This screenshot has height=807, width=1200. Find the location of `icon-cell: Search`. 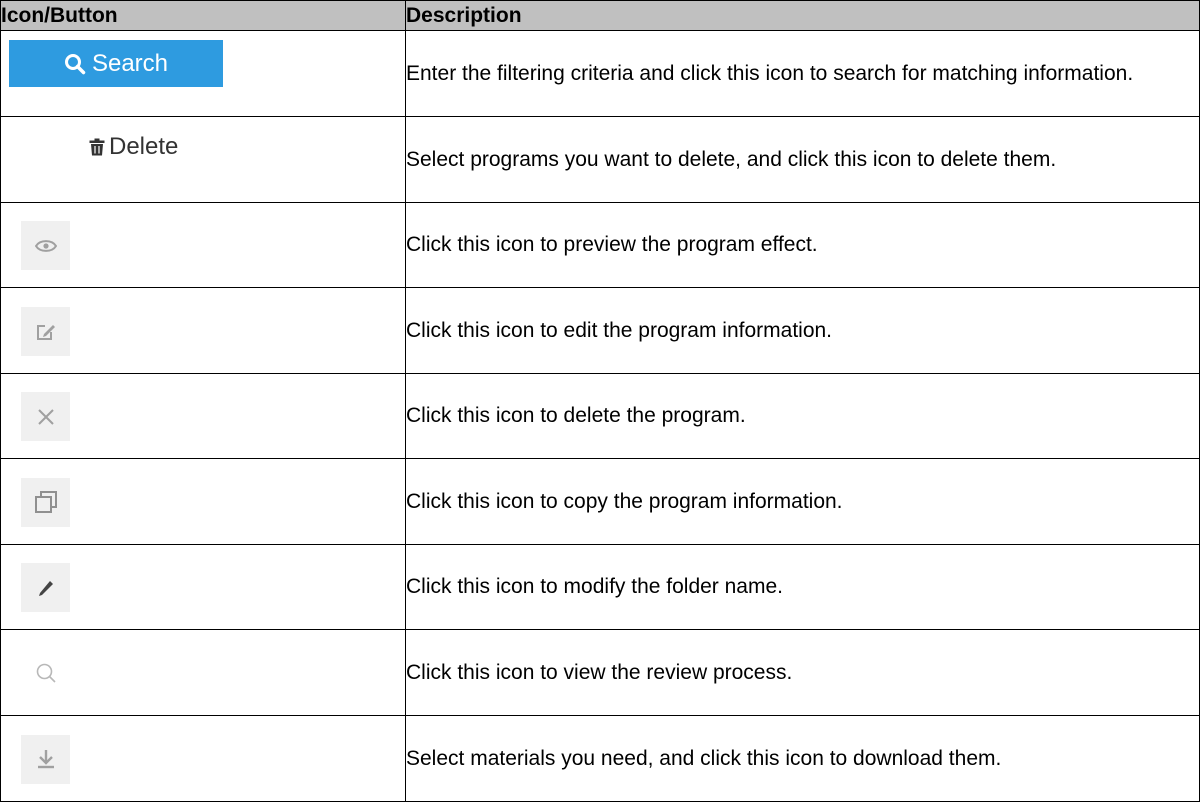

icon-cell: Search is located at coordinates (203, 73).